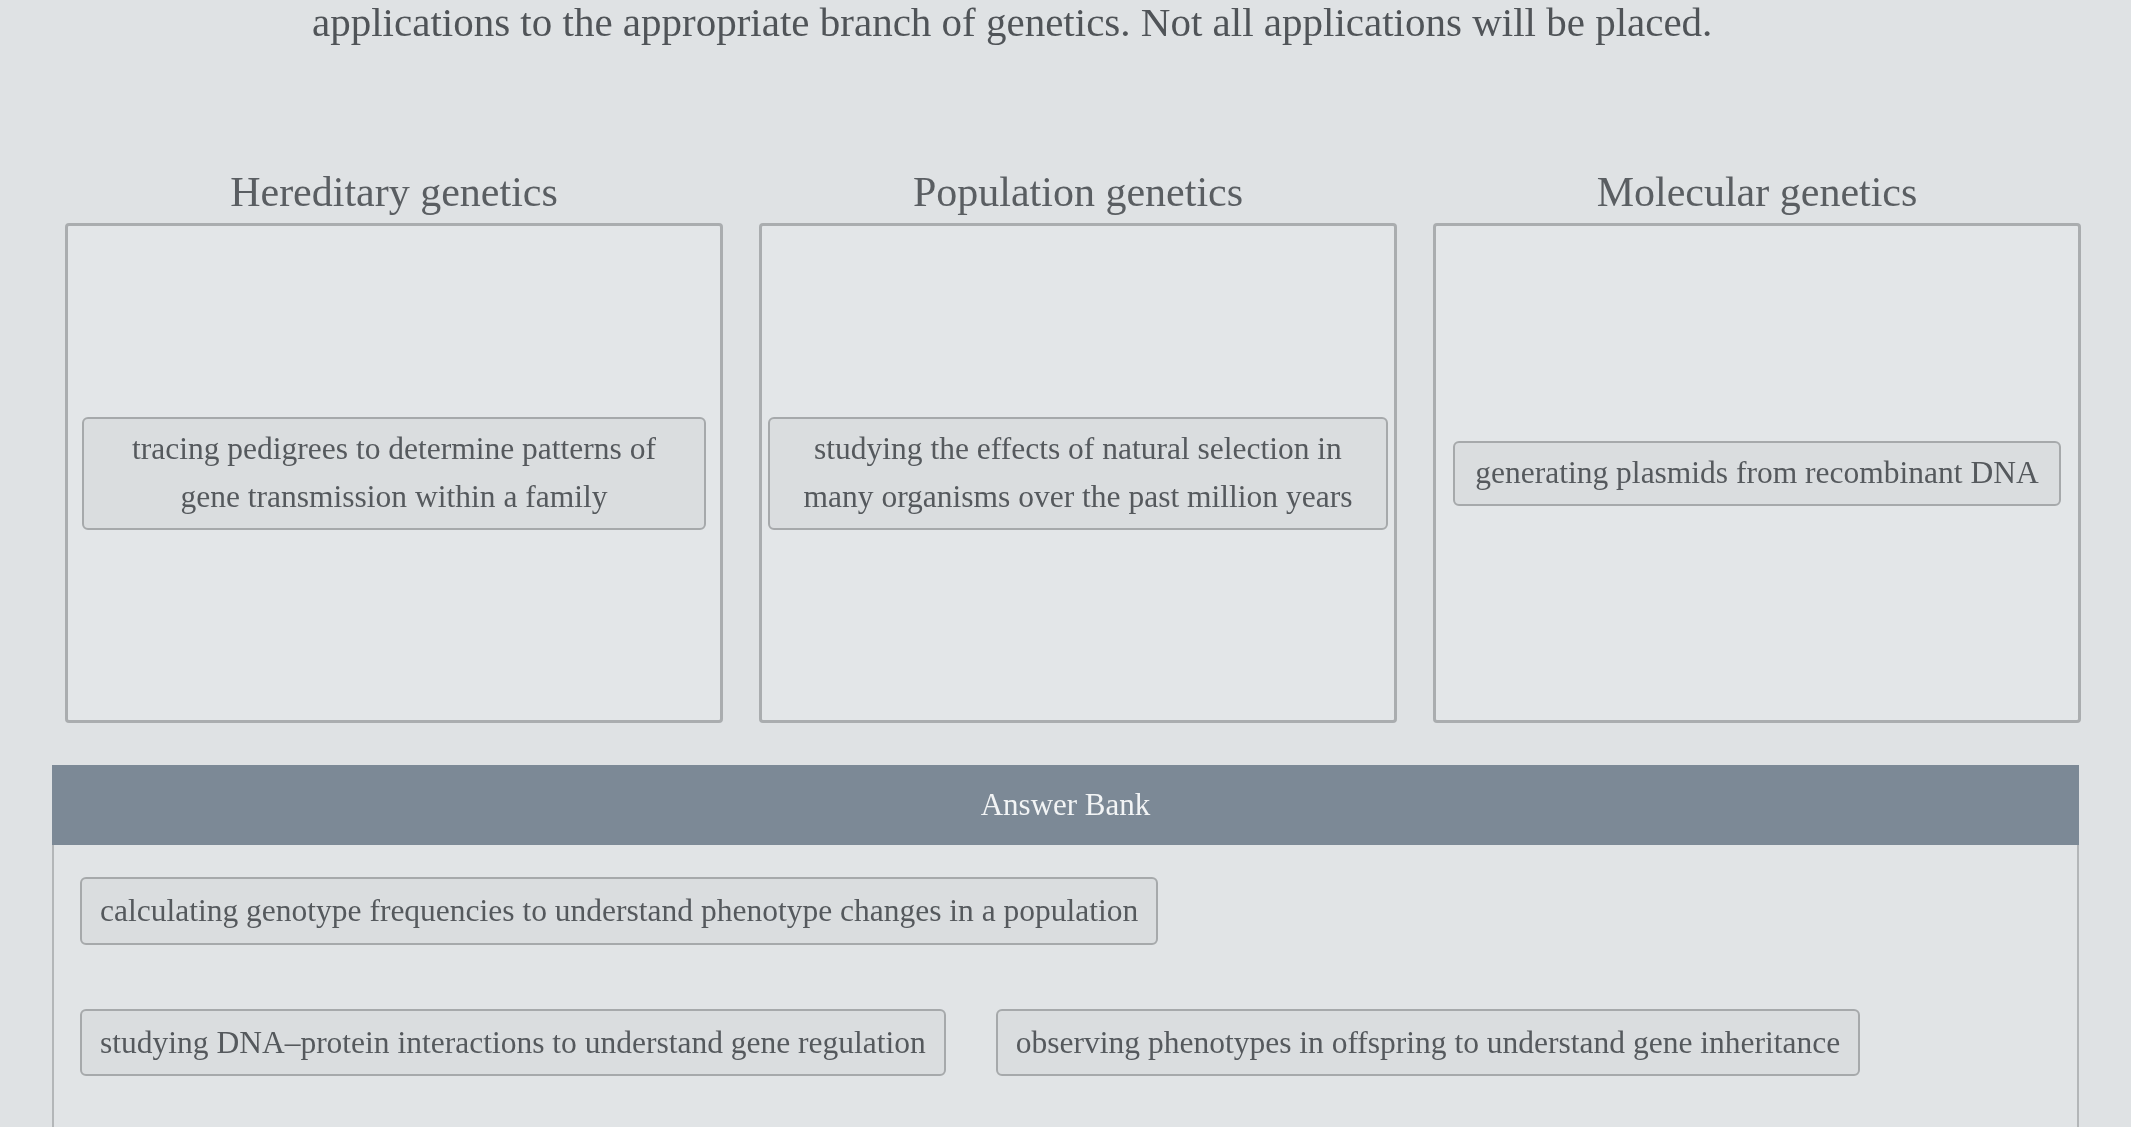 This screenshot has width=2131, height=1127. What do you see at coordinates (619, 911) in the screenshot?
I see `answer-card: calculating genotype frequencies to understand phenotype changes in a population` at bounding box center [619, 911].